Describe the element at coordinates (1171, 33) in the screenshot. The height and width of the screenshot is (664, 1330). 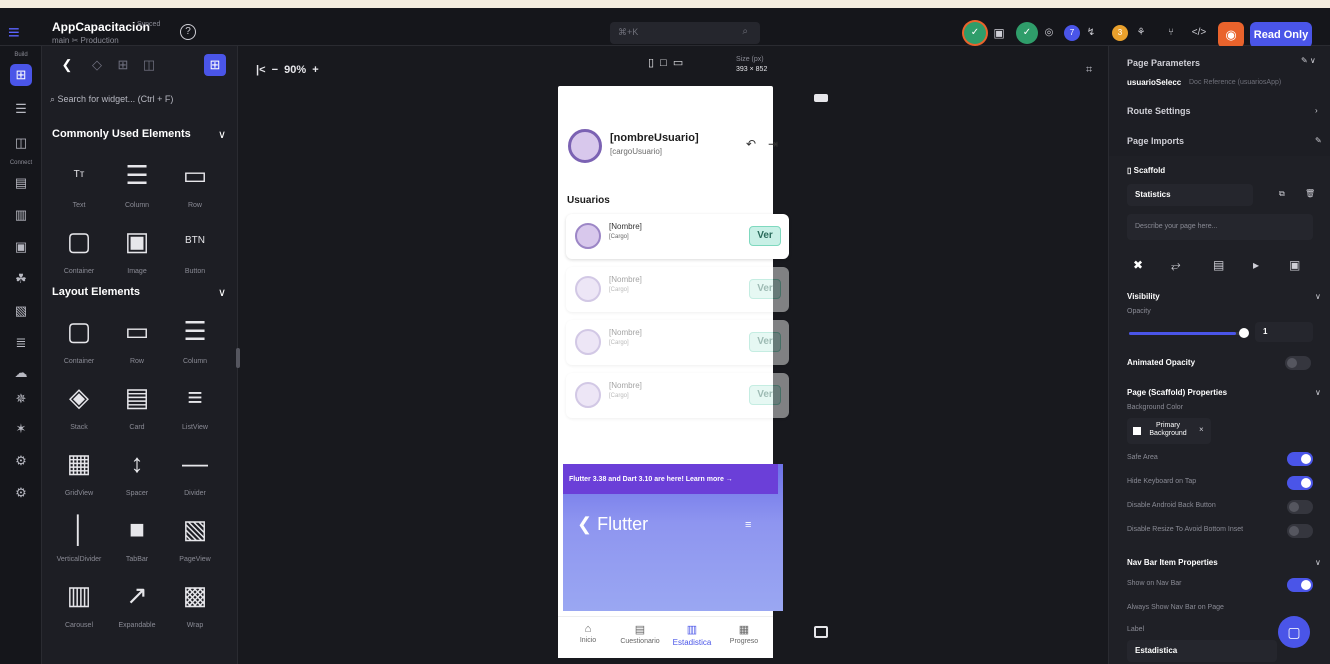
I see `branch-icon: ⑂` at that location.